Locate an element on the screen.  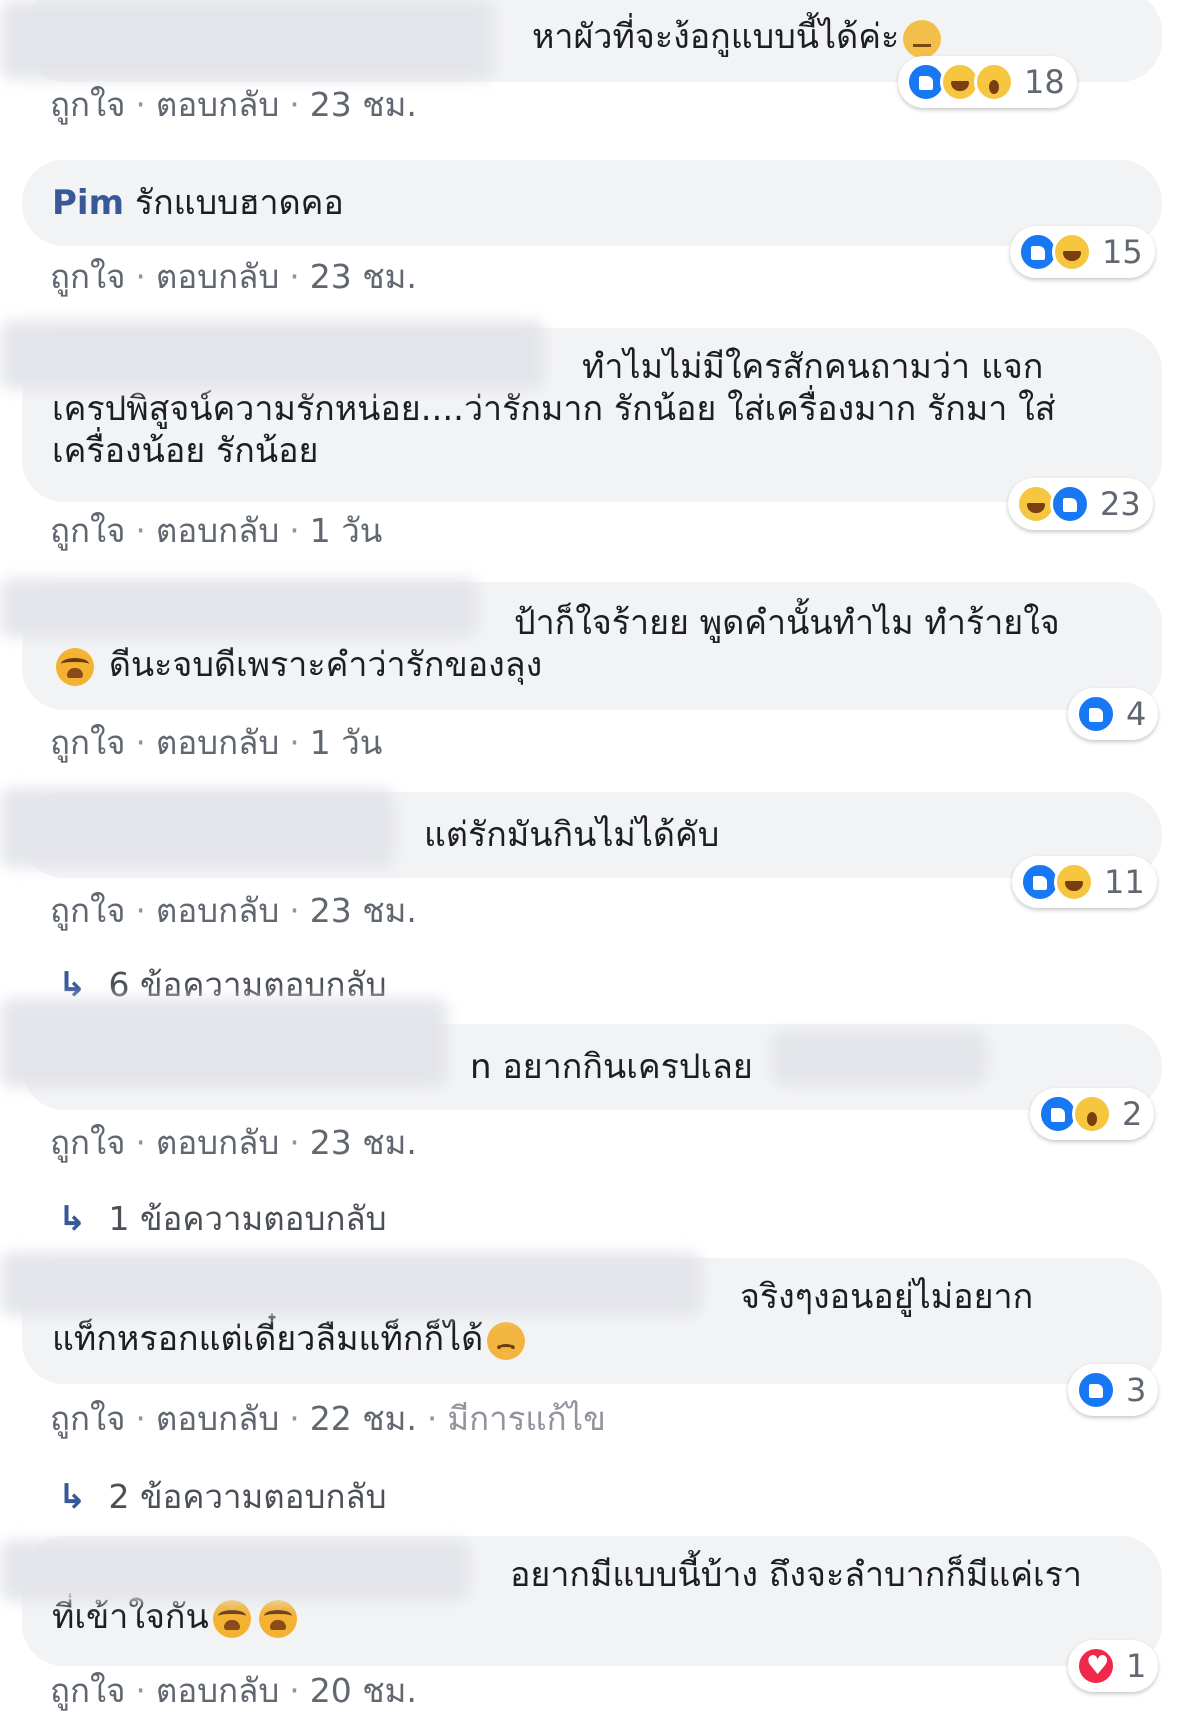
reaction-count: 4 is located at coordinates (1136, 714).